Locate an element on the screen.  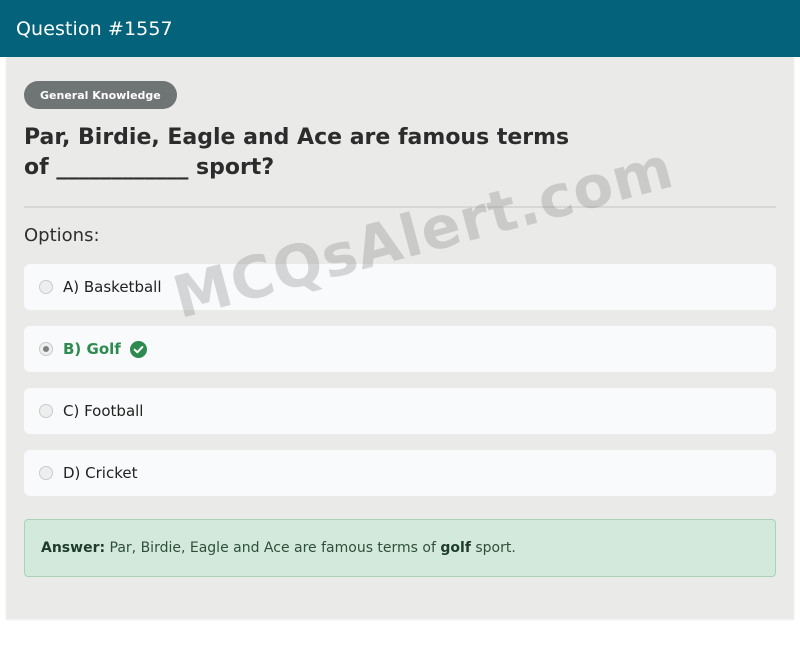
answer-highlight: golf is located at coordinates (455, 548).